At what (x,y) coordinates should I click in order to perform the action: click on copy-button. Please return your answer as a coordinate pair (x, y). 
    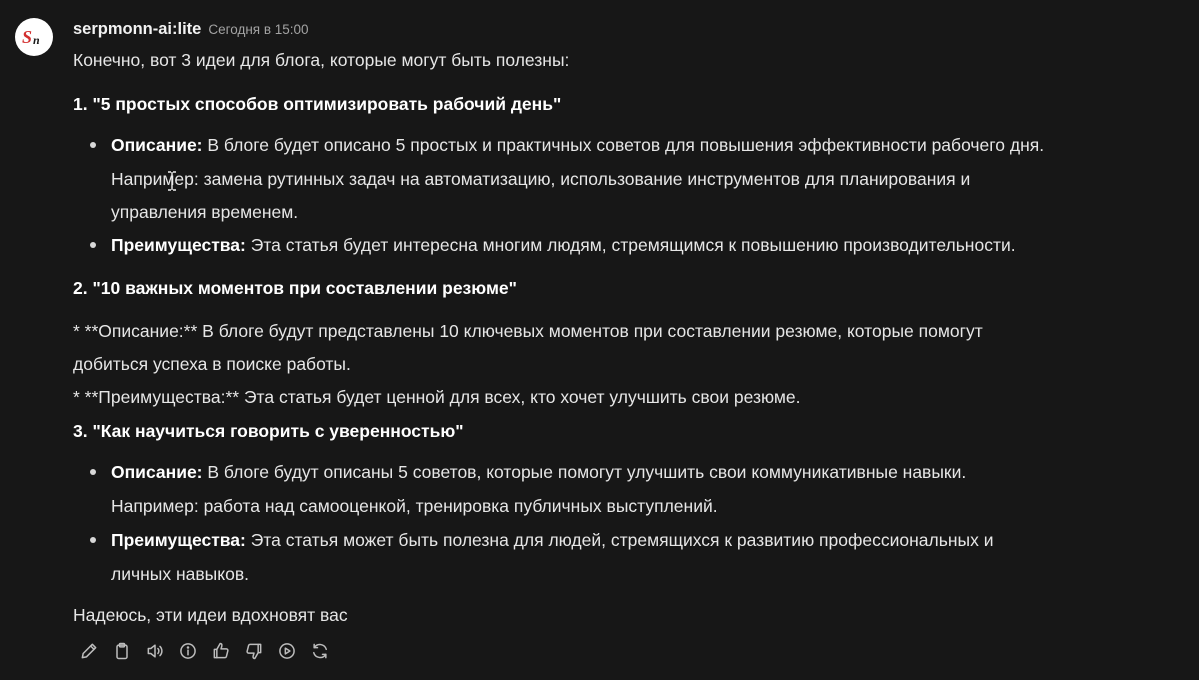
    Looking at the image, I should click on (122, 651).